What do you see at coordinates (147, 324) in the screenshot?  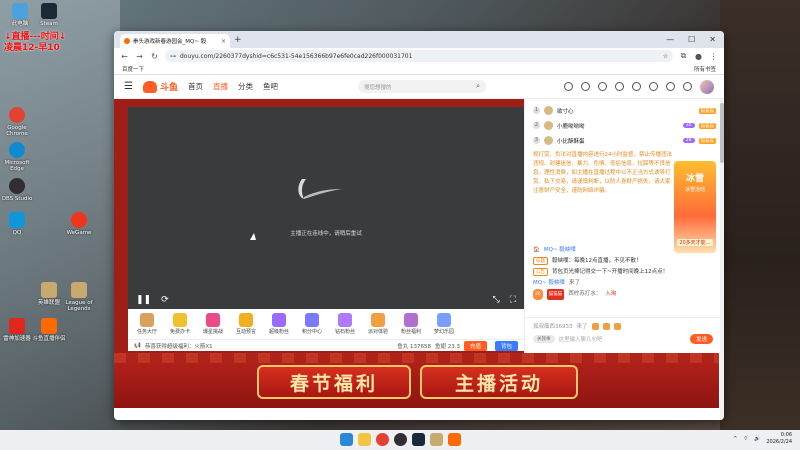 I see `gift-item: 任务大厅` at bounding box center [147, 324].